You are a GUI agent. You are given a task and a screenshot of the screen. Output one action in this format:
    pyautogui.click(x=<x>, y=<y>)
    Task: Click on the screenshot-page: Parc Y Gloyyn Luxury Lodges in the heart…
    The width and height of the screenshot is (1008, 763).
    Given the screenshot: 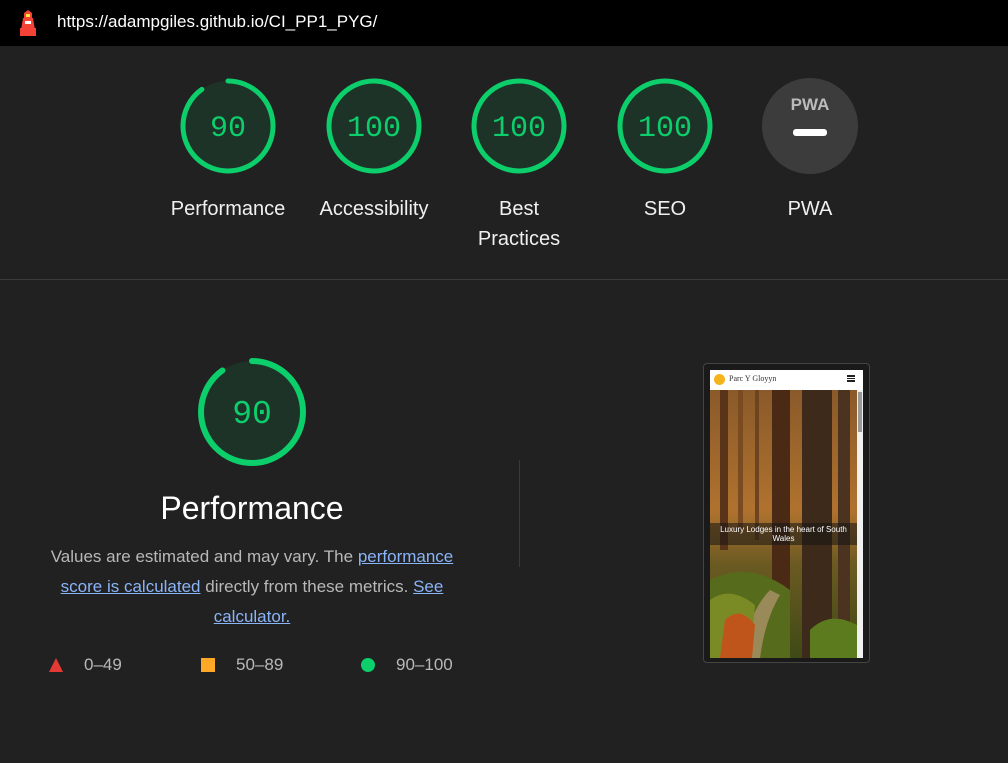 What is the action you would take?
    pyautogui.click(x=786, y=514)
    